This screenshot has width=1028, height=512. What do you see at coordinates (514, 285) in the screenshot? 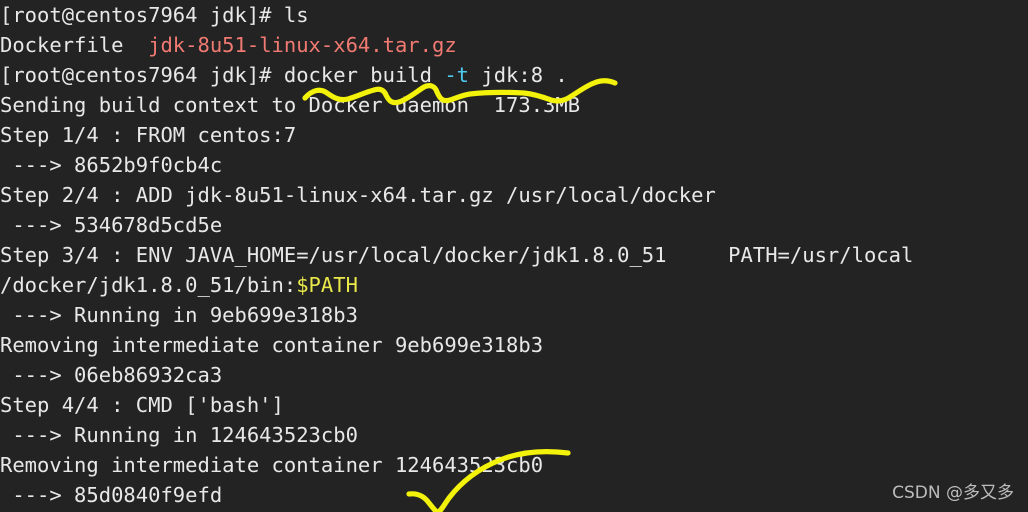
I see `terminal-line: /docker/jdk1.8.0_51/bin:$PATH` at bounding box center [514, 285].